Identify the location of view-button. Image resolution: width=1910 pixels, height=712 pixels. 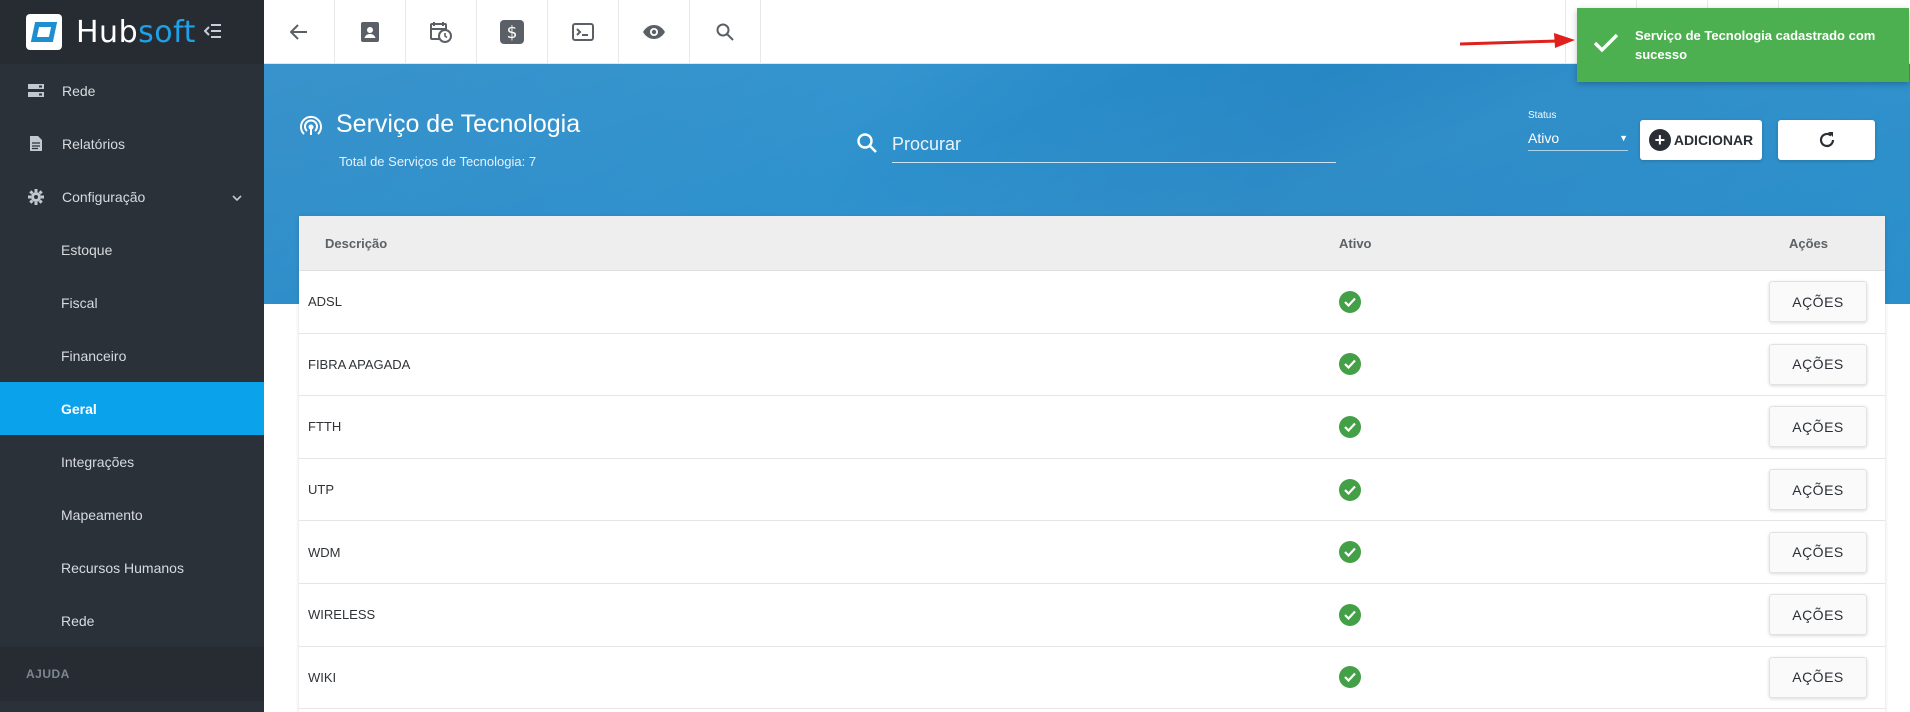
(654, 32).